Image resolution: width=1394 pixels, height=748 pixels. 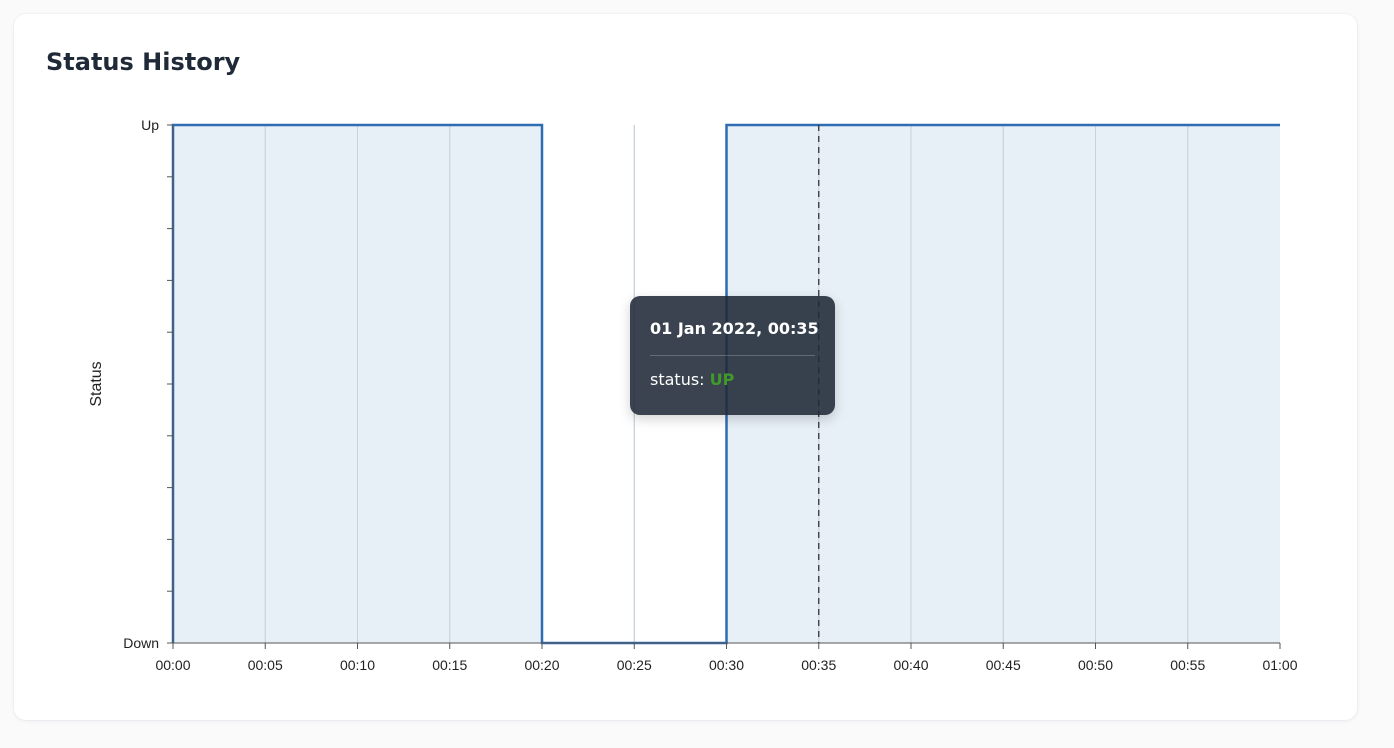 What do you see at coordinates (1095, 665) in the screenshot?
I see `x-tick-label: 00:50` at bounding box center [1095, 665].